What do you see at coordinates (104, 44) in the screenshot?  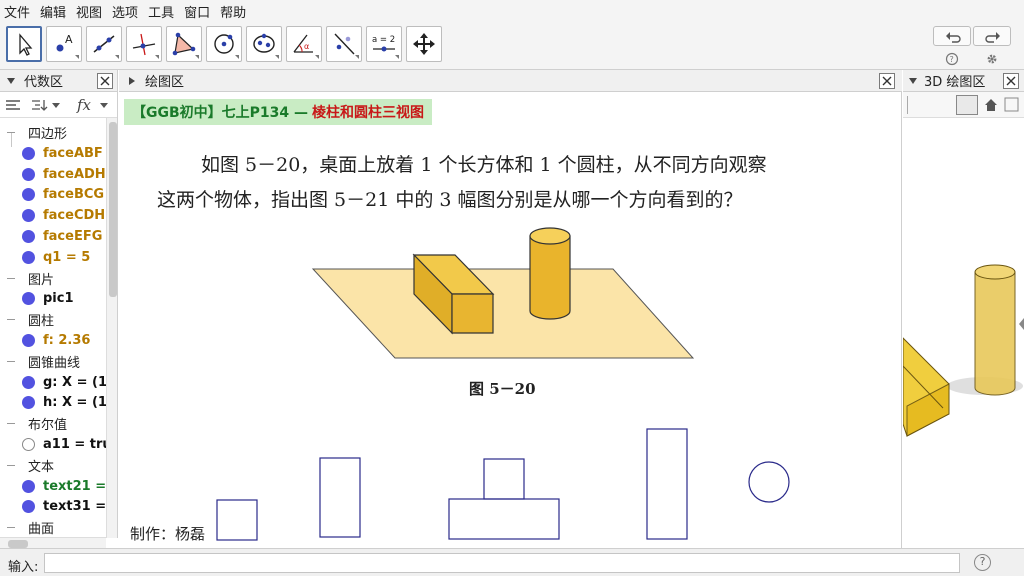 I see `line-tool-button` at bounding box center [104, 44].